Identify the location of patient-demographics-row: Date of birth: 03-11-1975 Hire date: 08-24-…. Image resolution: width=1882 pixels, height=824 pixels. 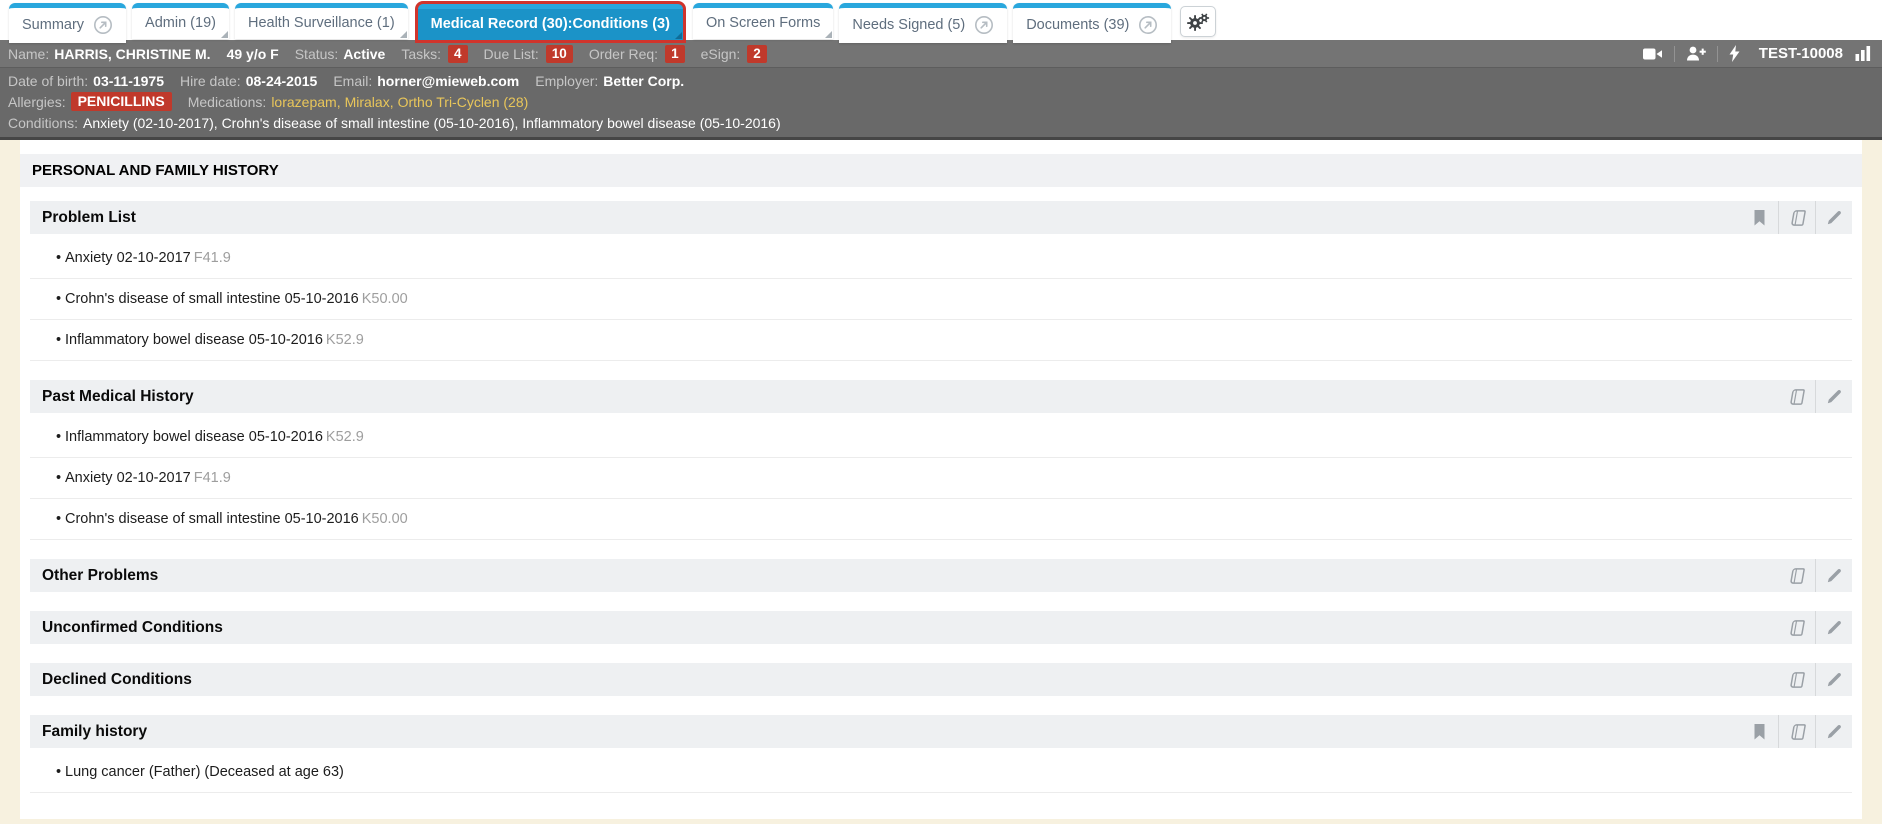
(941, 80).